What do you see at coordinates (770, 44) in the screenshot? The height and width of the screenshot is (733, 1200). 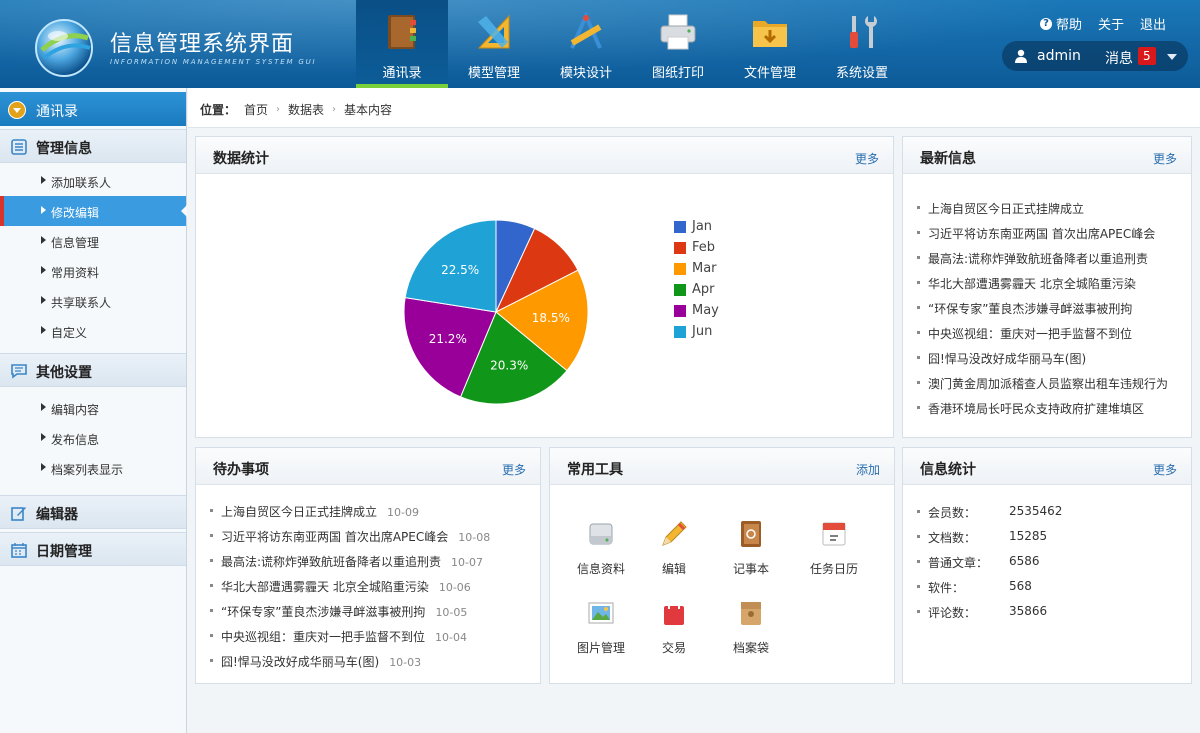 I see `nav-tab-files: 文件管理` at bounding box center [770, 44].